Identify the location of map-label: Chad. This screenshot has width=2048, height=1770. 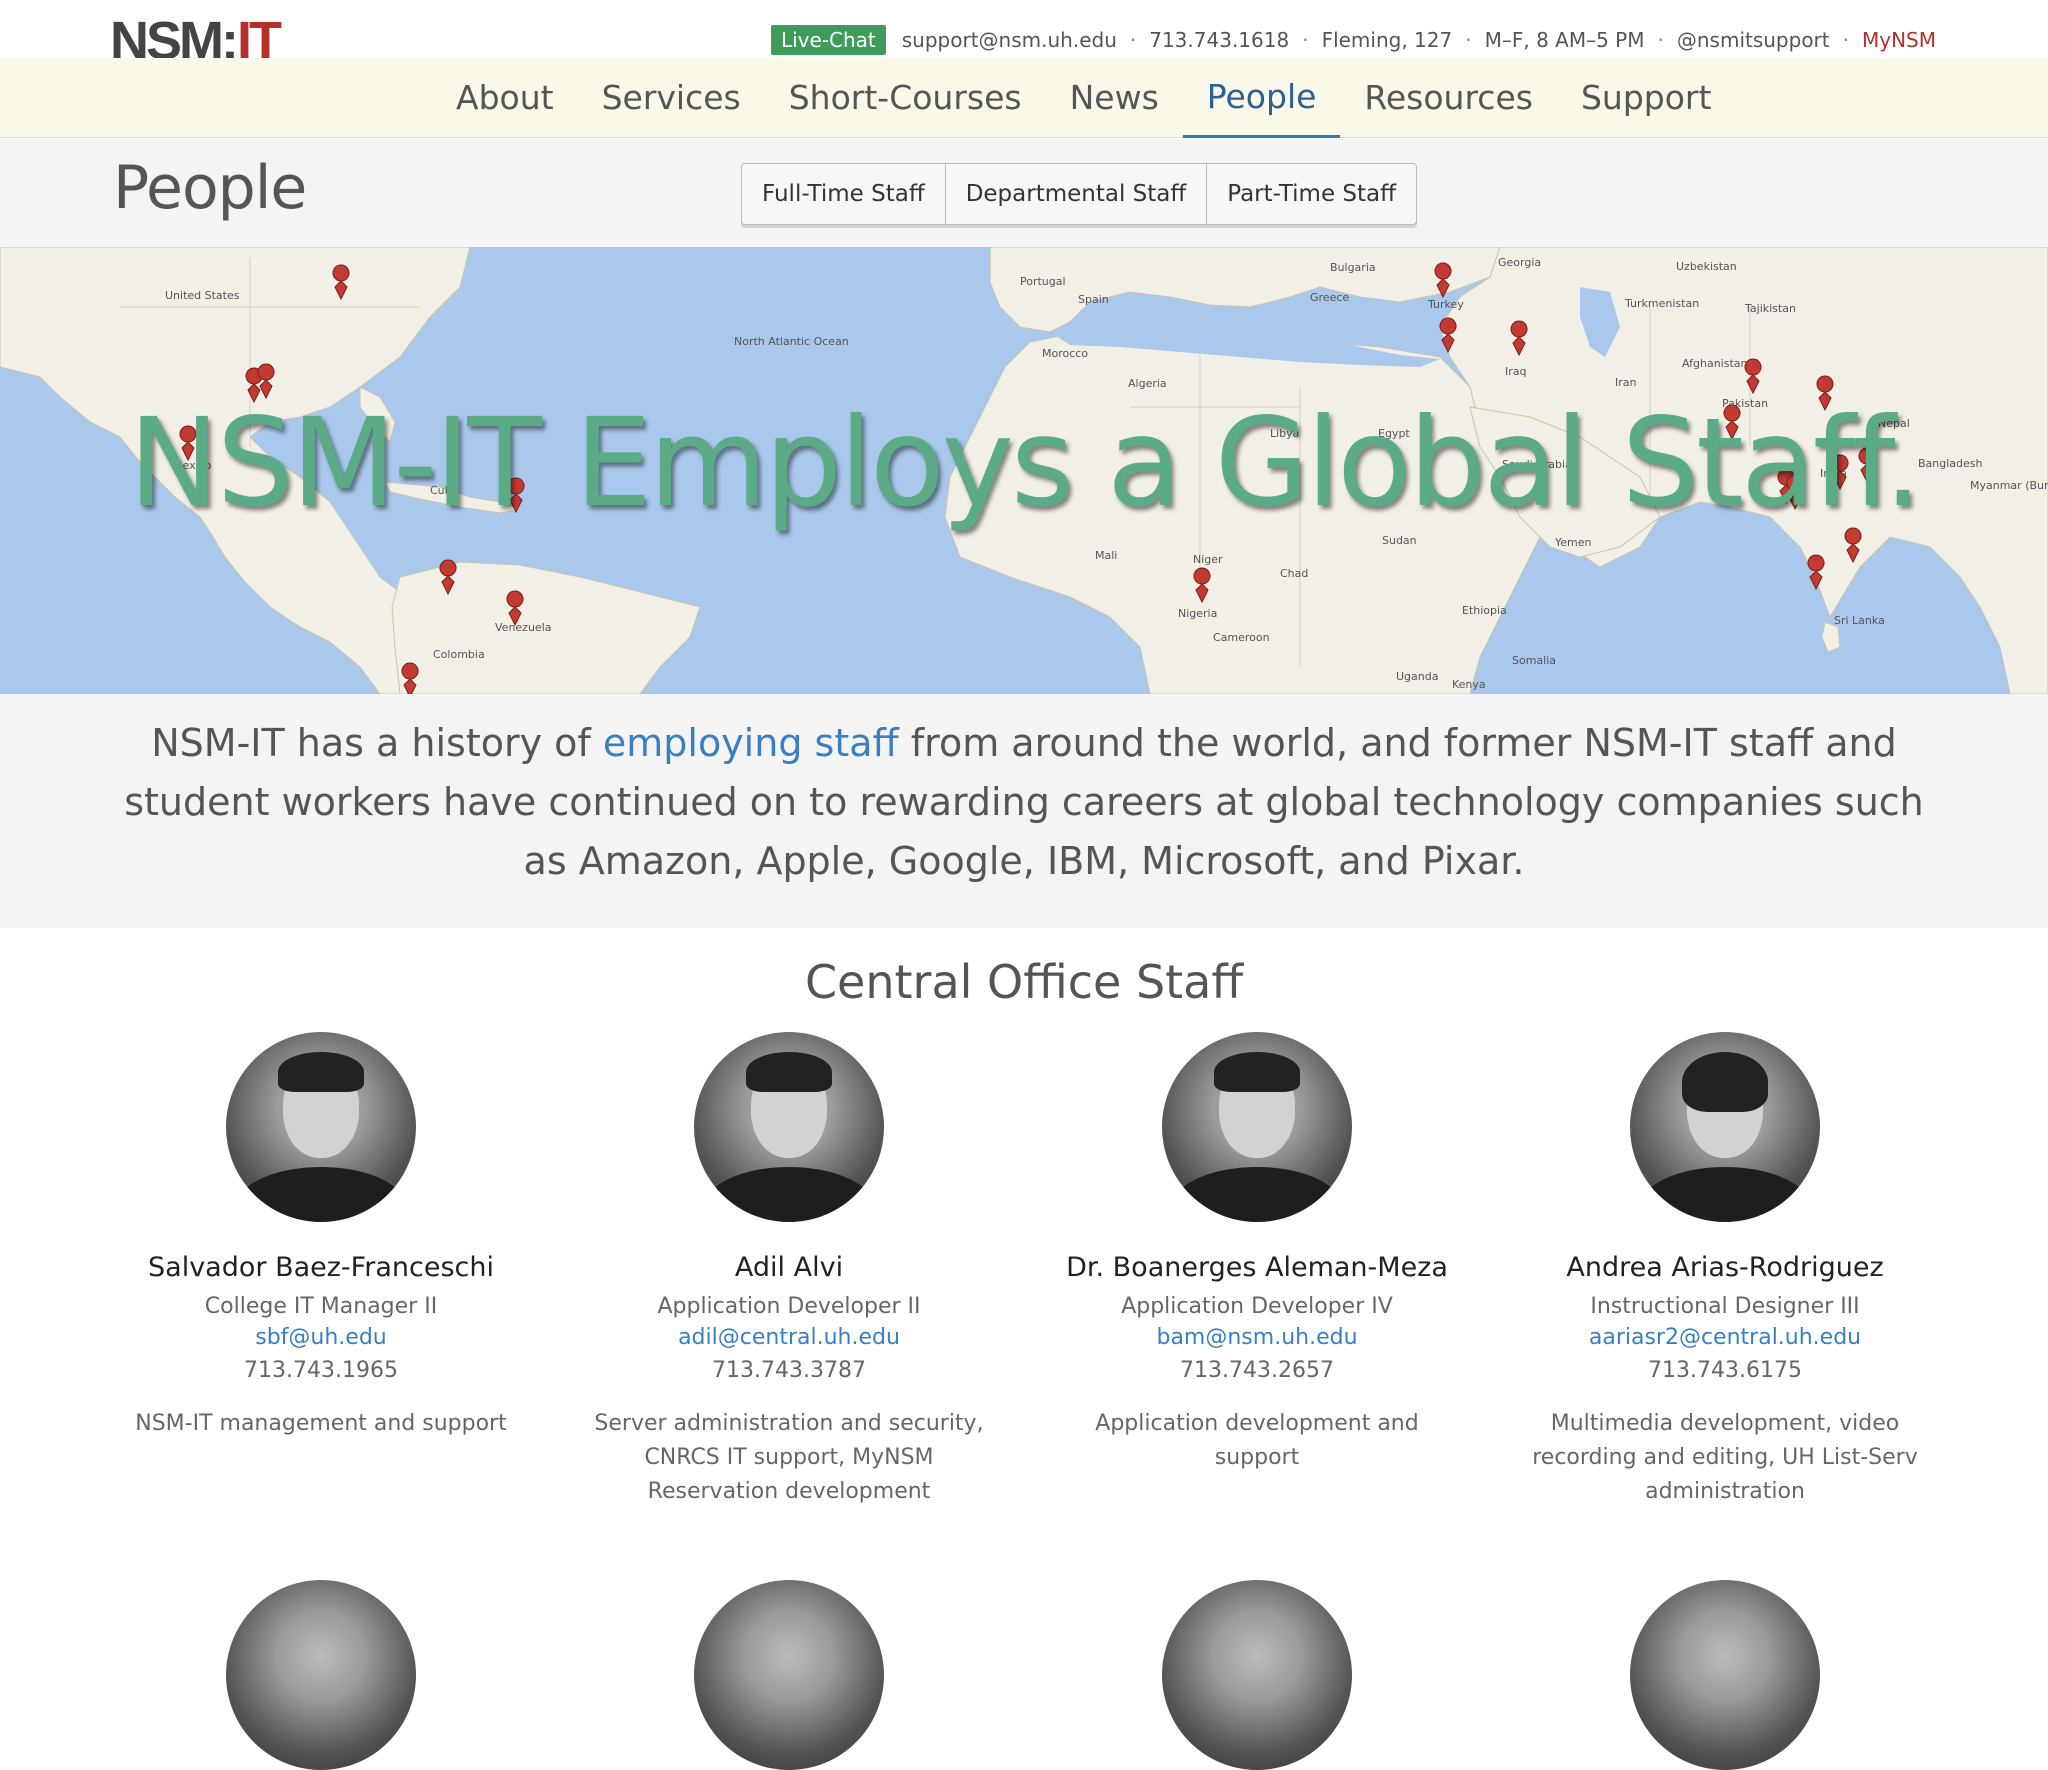
(1294, 573).